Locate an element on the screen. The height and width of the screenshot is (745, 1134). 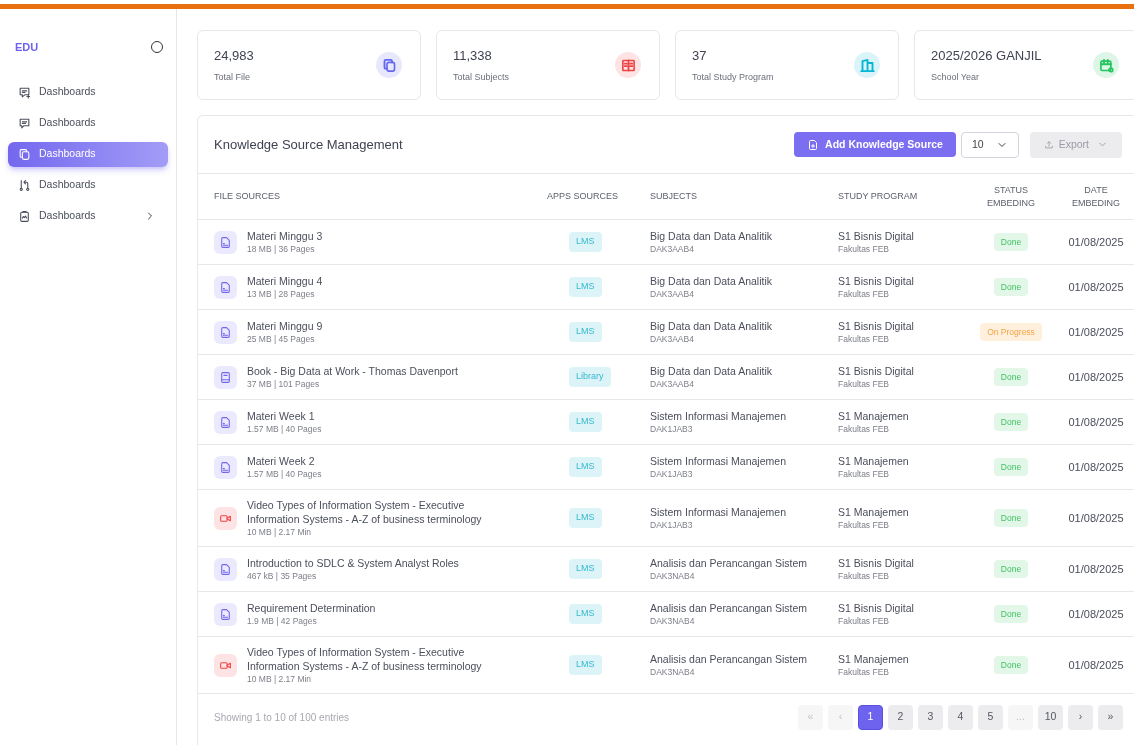
page-button: 10 is located at coordinates (1050, 717).